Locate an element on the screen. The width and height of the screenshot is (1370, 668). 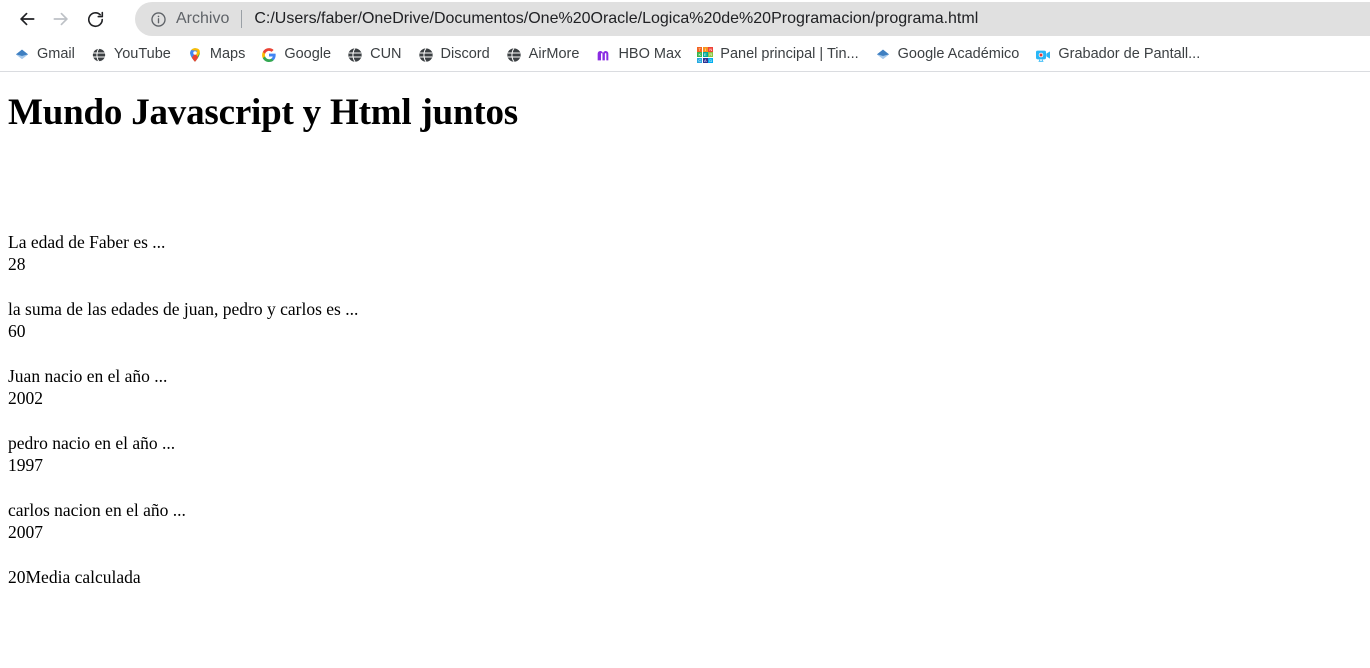
map-pin-icon is located at coordinates (195, 55).